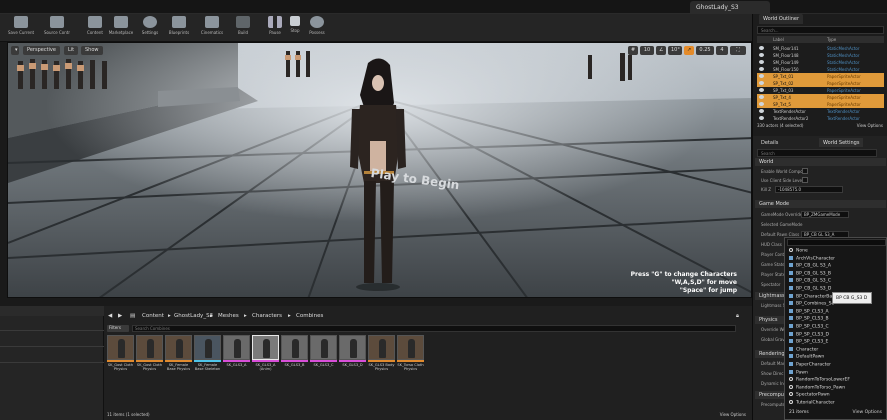 The image size is (887, 420). What do you see at coordinates (778, 39) in the screenshot?
I see `label-column-header: Label` at bounding box center [778, 39].